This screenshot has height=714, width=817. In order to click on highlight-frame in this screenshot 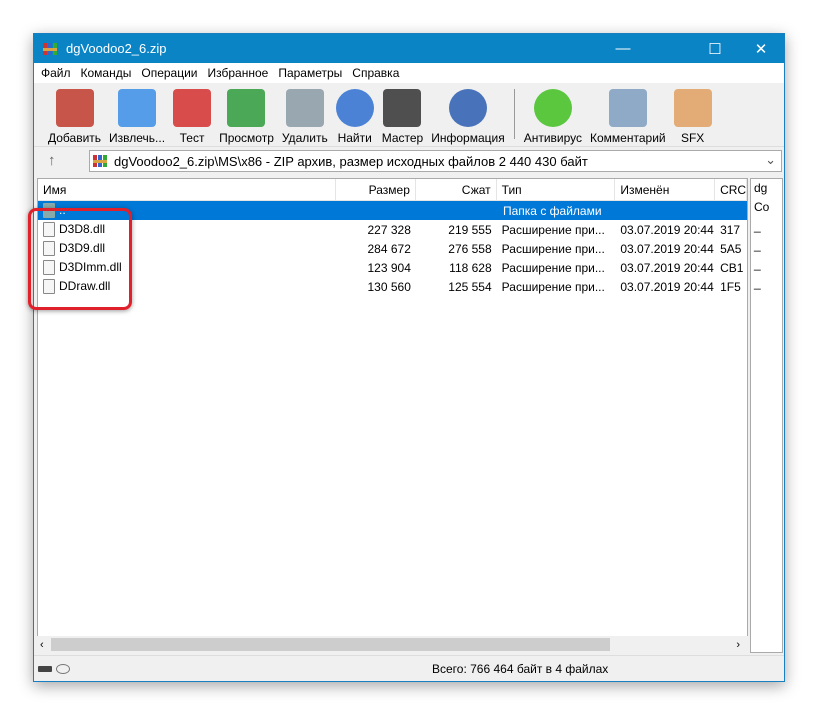, I will do `click(80, 259)`.